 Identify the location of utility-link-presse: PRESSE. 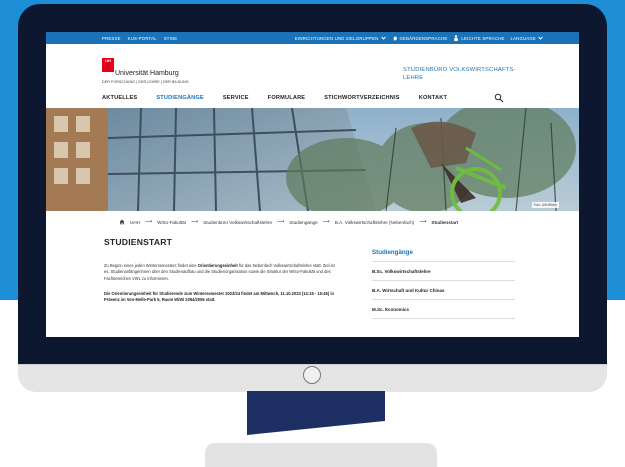
(111, 38).